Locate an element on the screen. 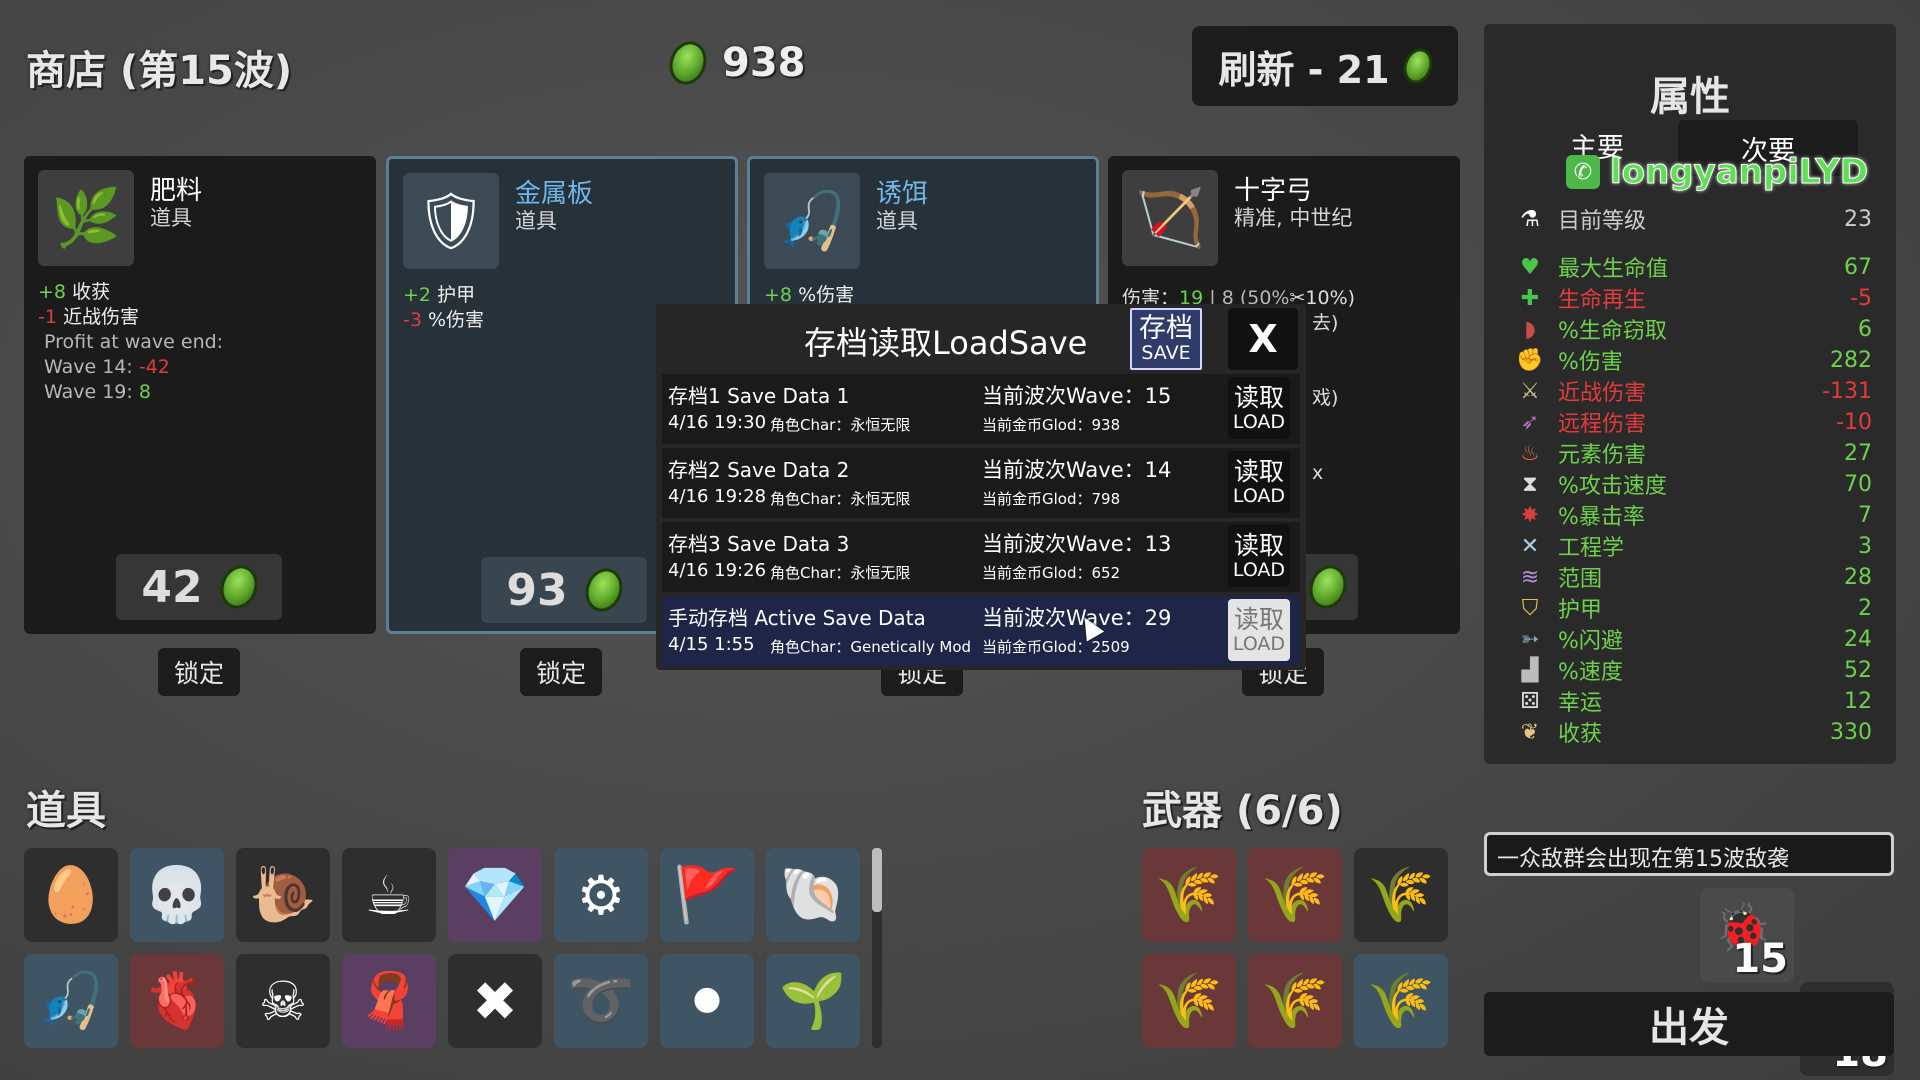 This screenshot has height=1080, width=1920. items-scrollbar is located at coordinates (877, 948).